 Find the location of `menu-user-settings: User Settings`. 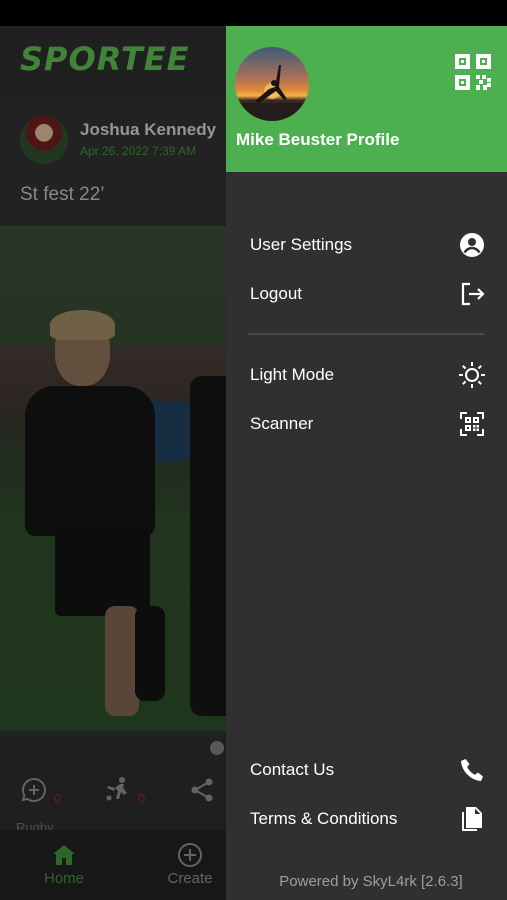

menu-user-settings: User Settings is located at coordinates (368, 245).